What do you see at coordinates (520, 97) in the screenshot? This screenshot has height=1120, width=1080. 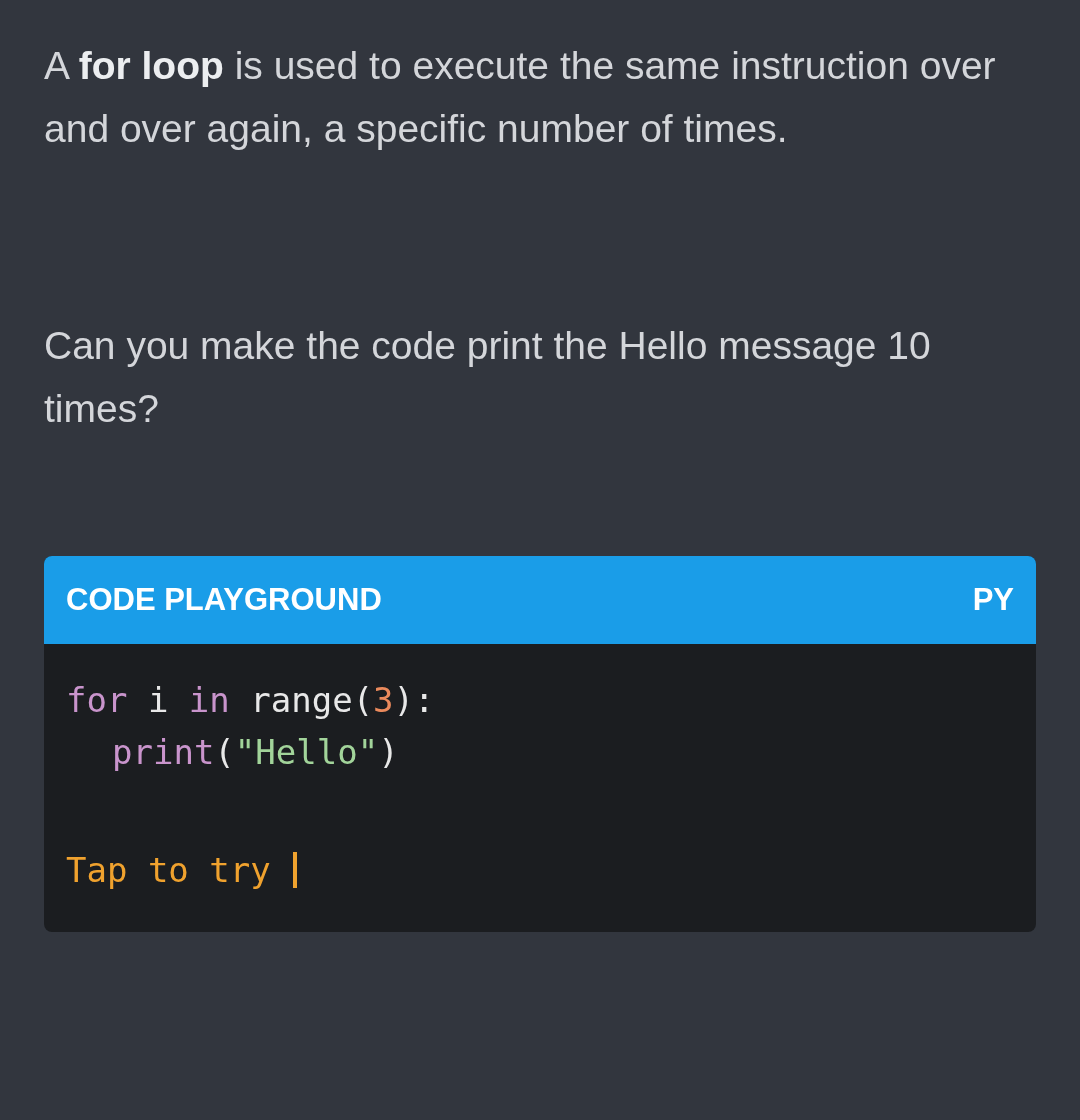 I see `instruction-text: A for loop is used to execute the same instruction over and over again, a specific number of times.` at bounding box center [520, 97].